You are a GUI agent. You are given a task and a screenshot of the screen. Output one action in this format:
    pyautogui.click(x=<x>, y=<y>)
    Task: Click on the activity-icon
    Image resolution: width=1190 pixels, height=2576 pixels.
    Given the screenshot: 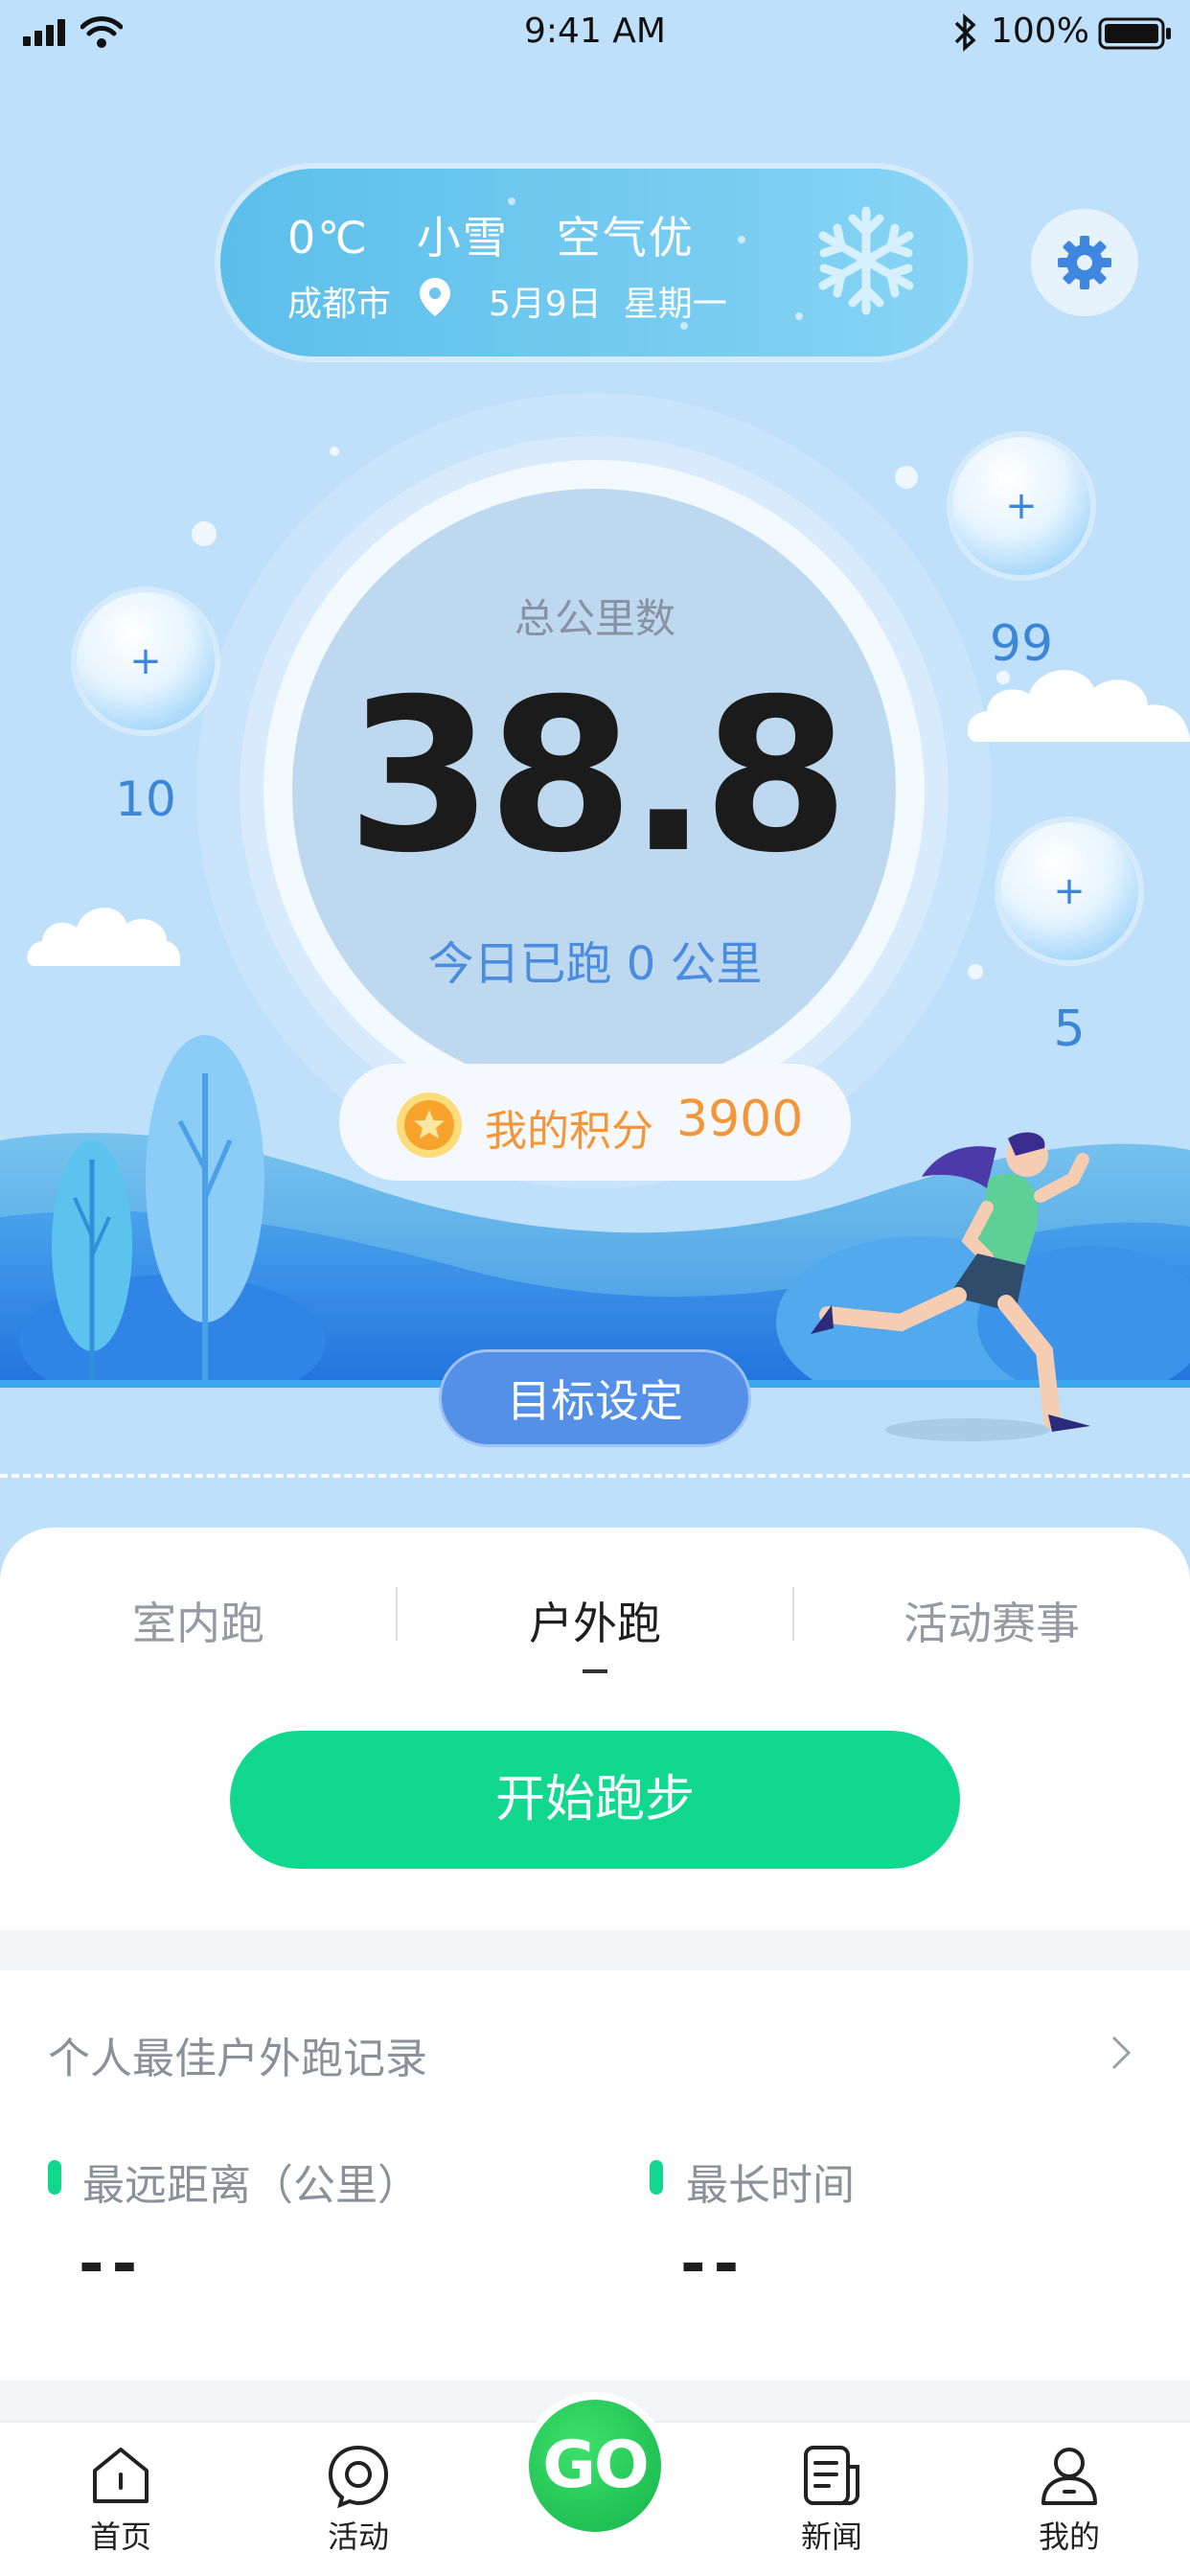 What is the action you would take?
    pyautogui.click(x=358, y=2477)
    